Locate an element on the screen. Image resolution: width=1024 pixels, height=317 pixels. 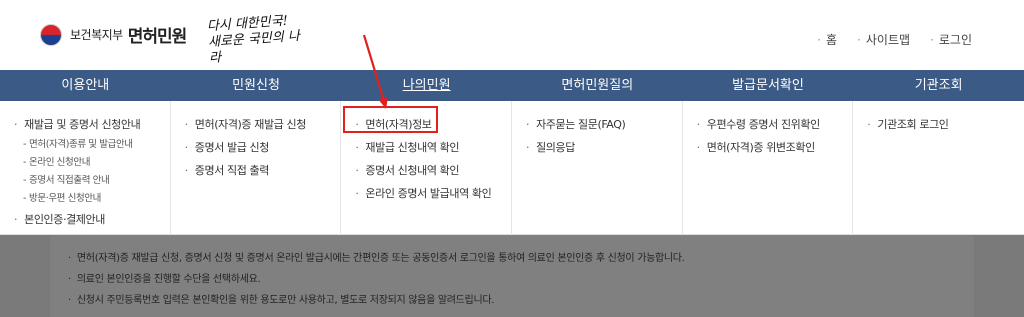
nav-apply: 민원신청 is located at coordinates (256, 85).